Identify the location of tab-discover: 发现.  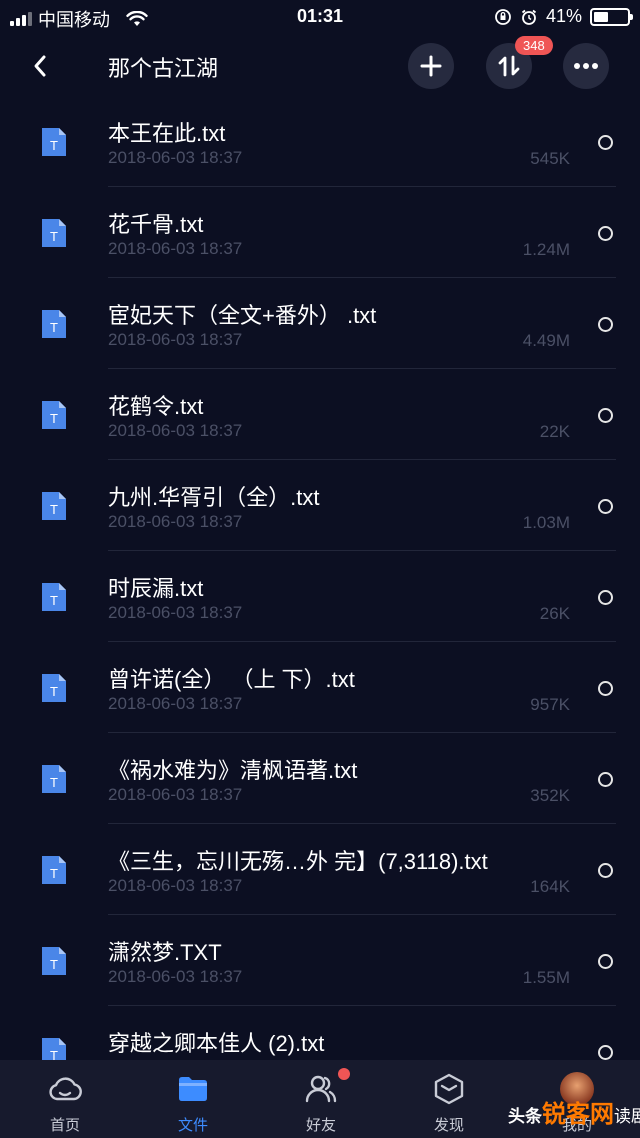
(449, 1099).